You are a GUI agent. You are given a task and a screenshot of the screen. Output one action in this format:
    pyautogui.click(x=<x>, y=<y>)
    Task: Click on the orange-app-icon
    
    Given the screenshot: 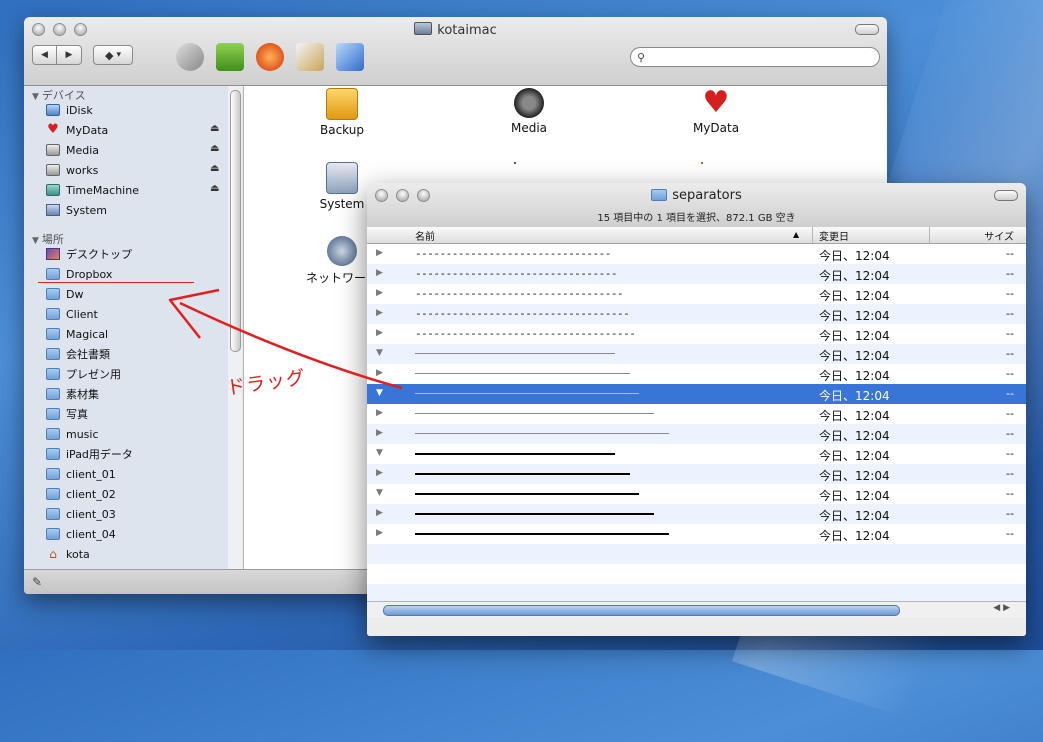 What is the action you would take?
    pyautogui.click(x=270, y=57)
    